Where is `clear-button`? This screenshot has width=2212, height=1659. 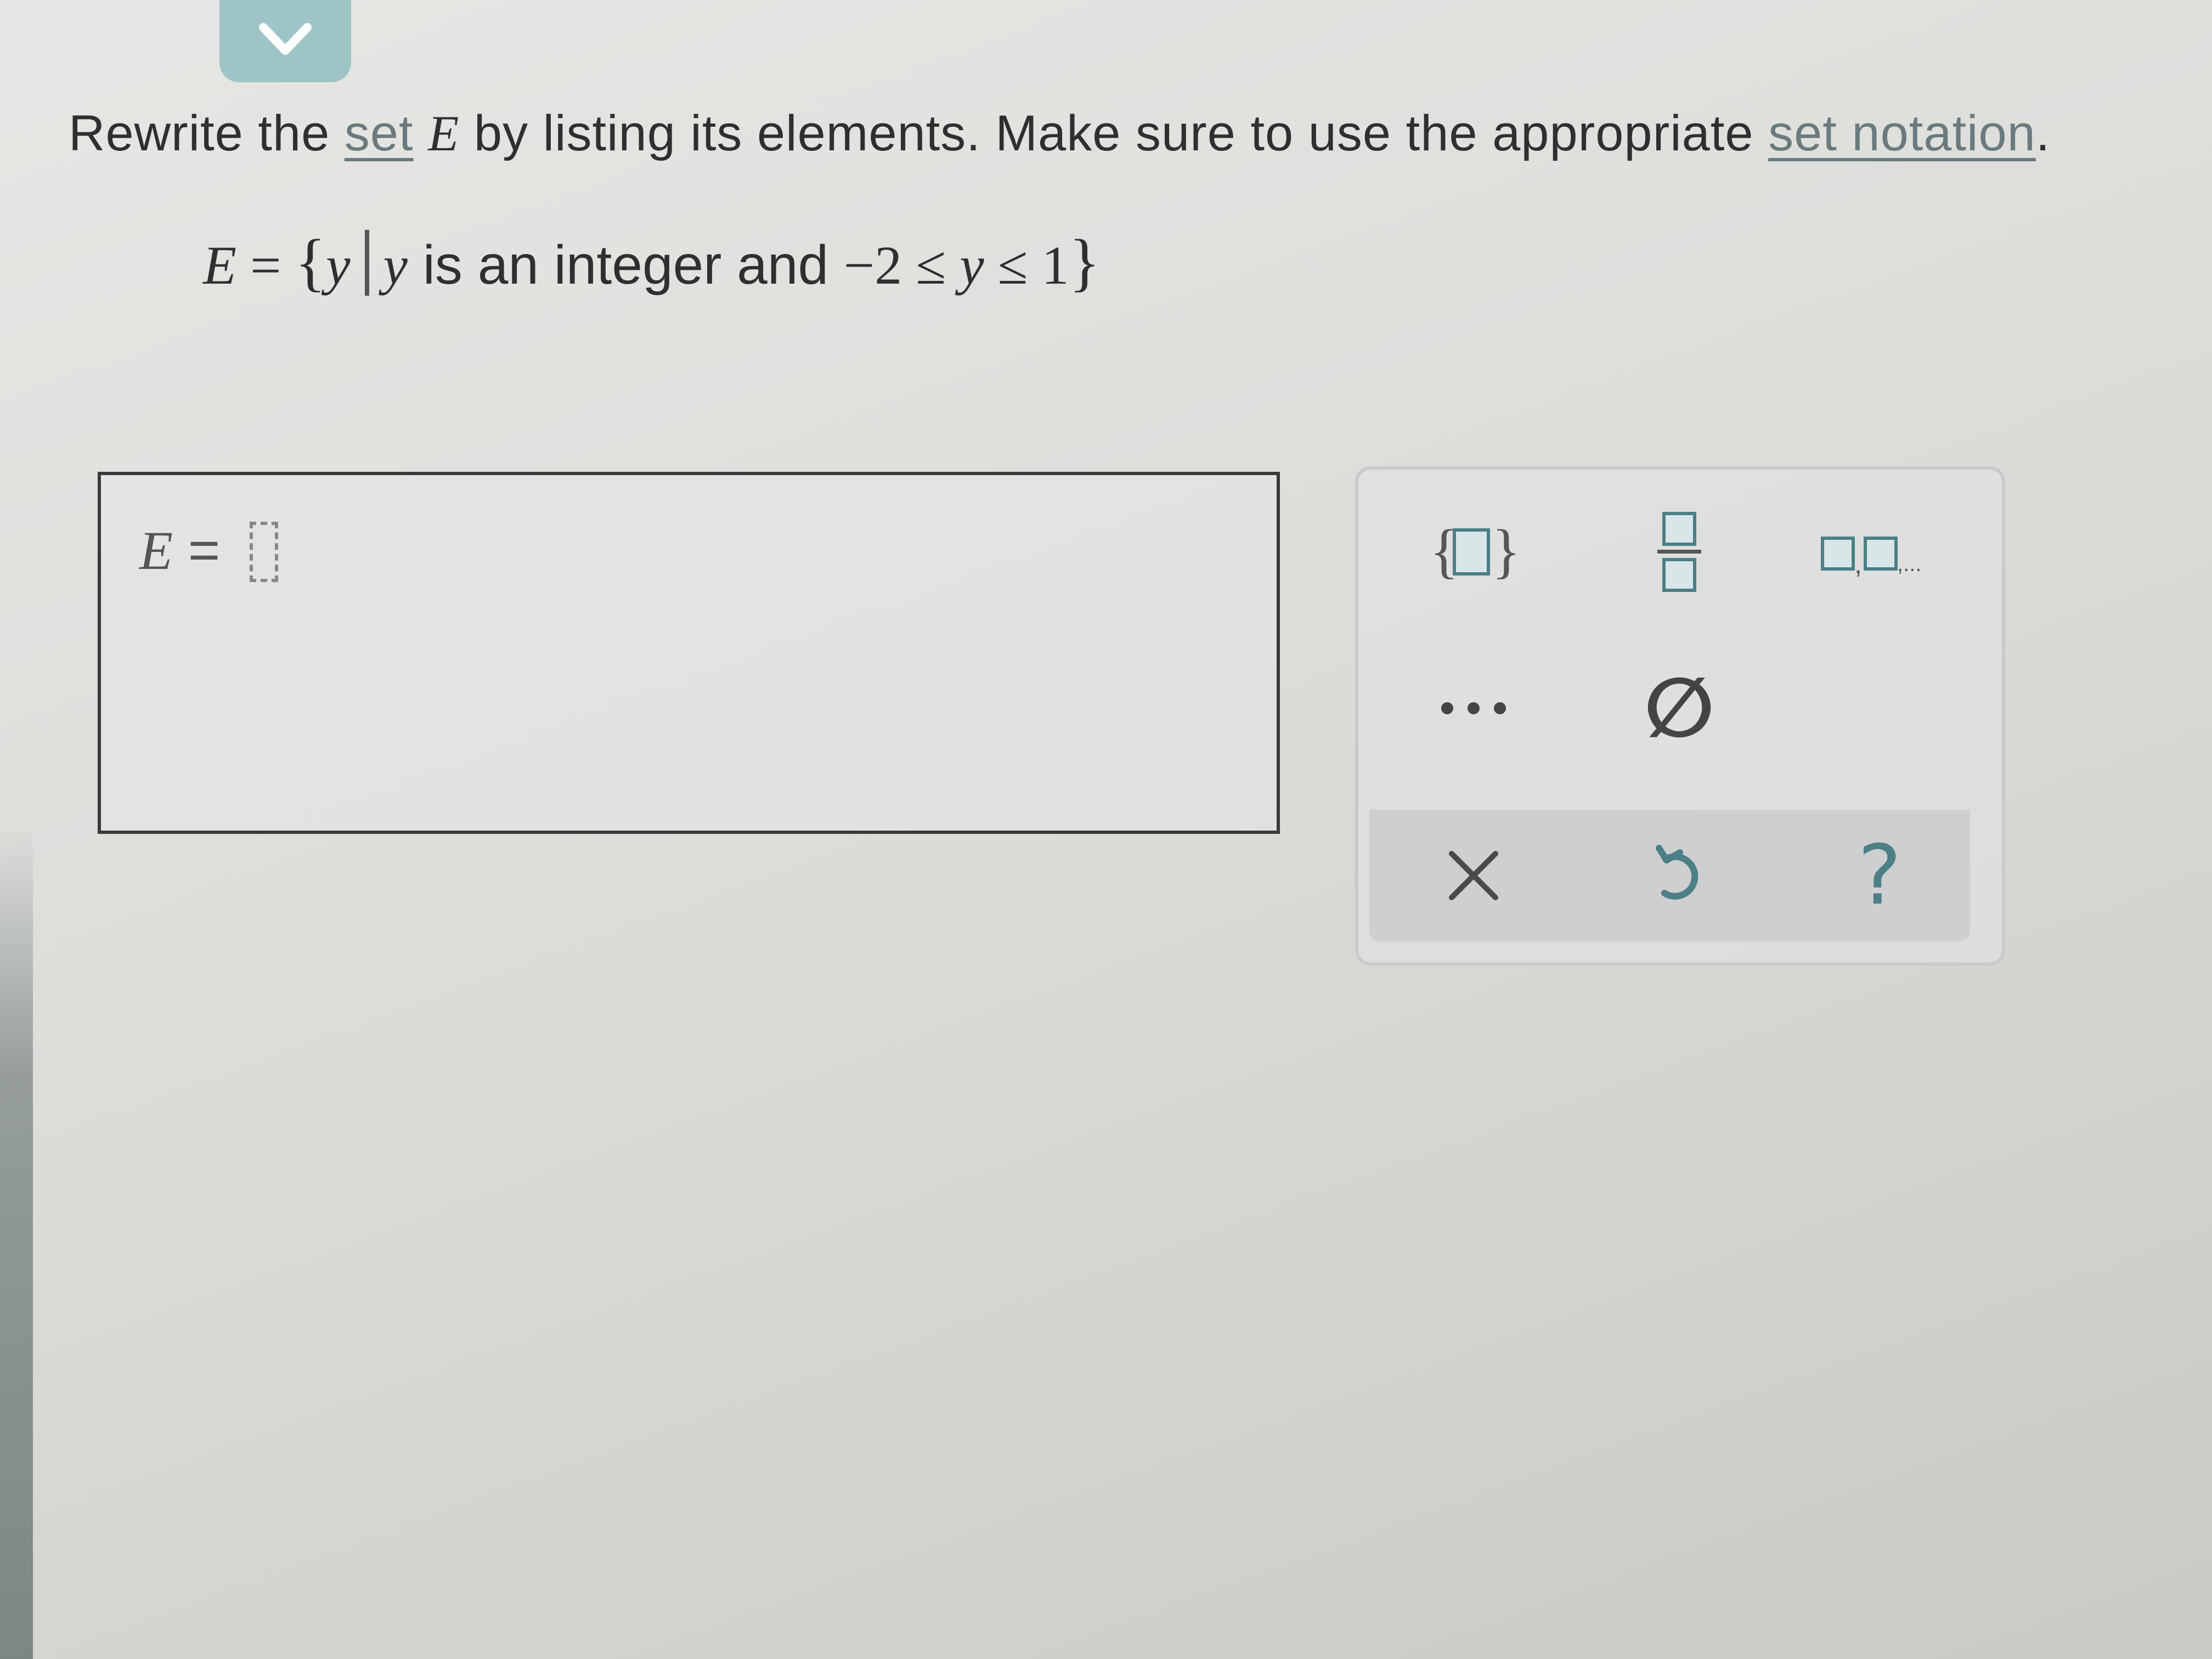
clear-button is located at coordinates (1473, 876).